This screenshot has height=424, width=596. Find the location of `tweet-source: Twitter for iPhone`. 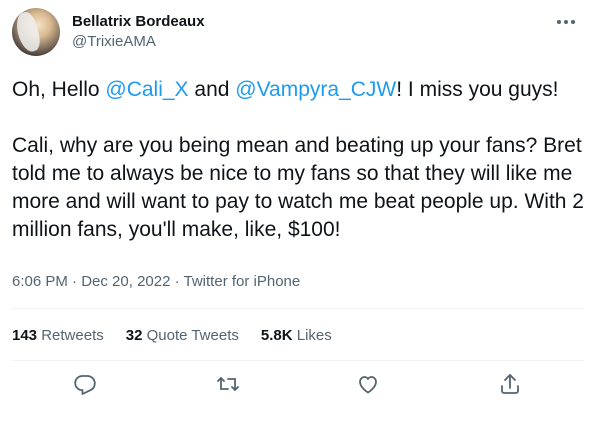

tweet-source: Twitter for iPhone is located at coordinates (242, 281).